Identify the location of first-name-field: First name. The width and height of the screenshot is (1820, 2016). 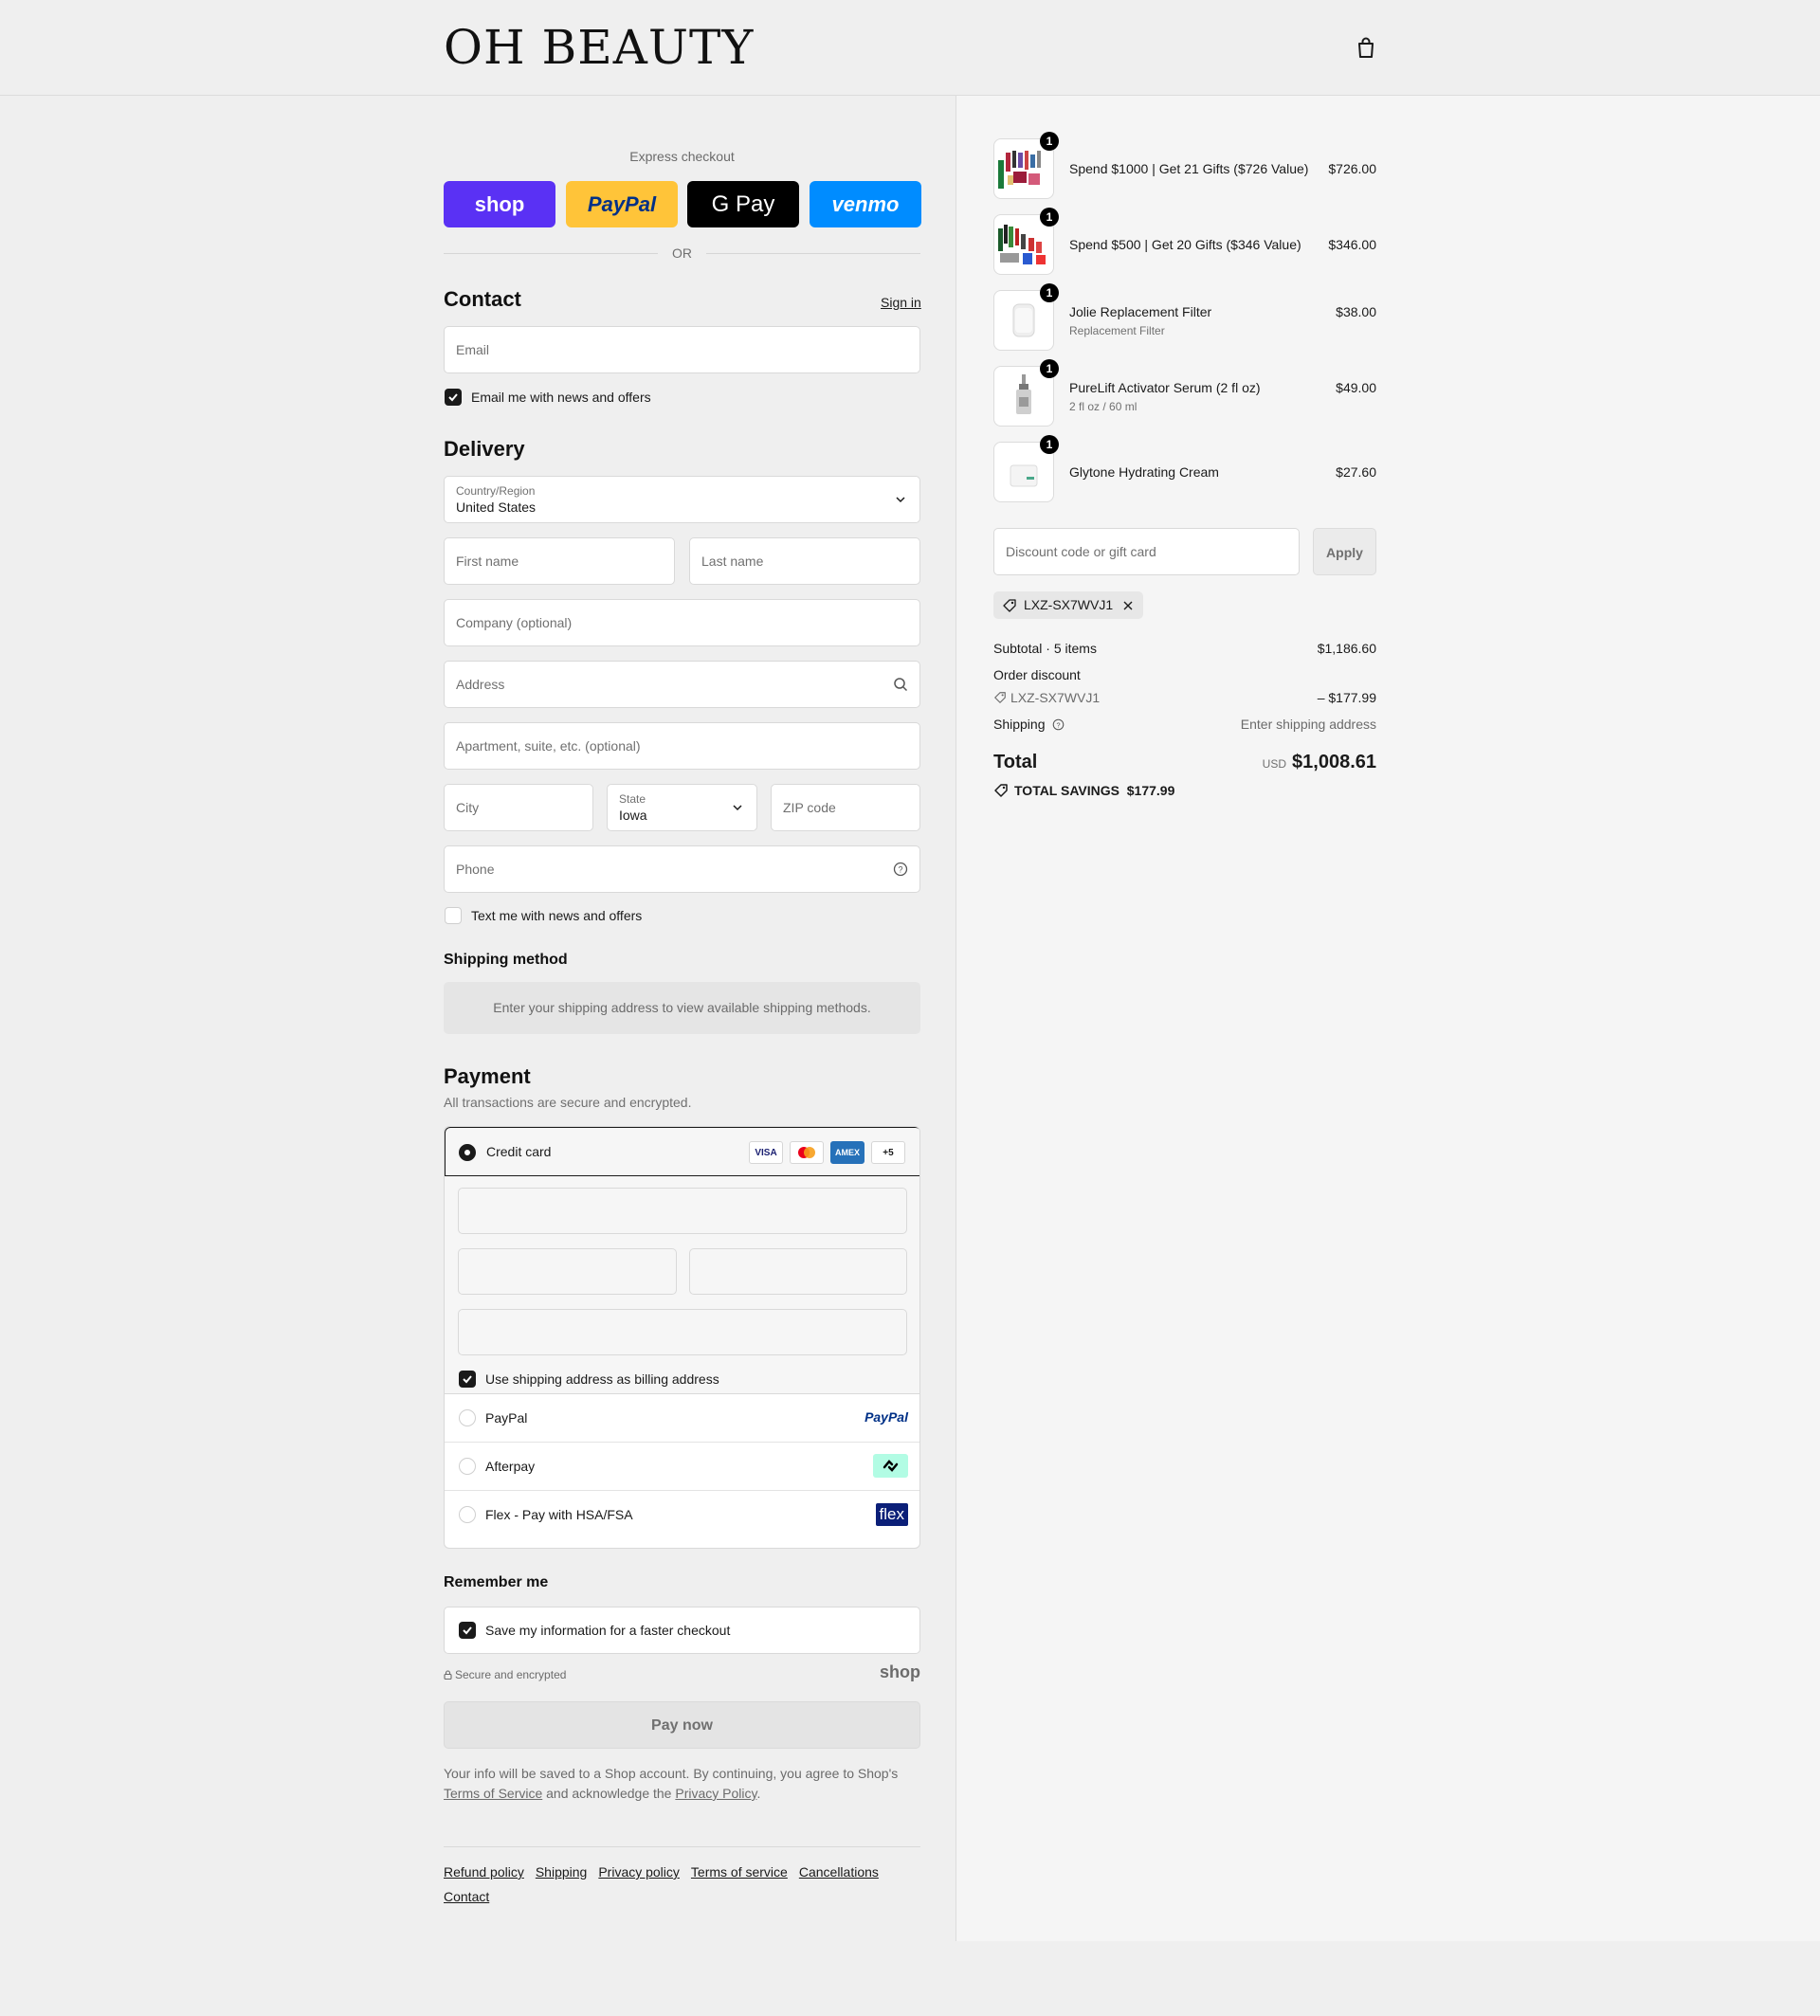
(559, 561).